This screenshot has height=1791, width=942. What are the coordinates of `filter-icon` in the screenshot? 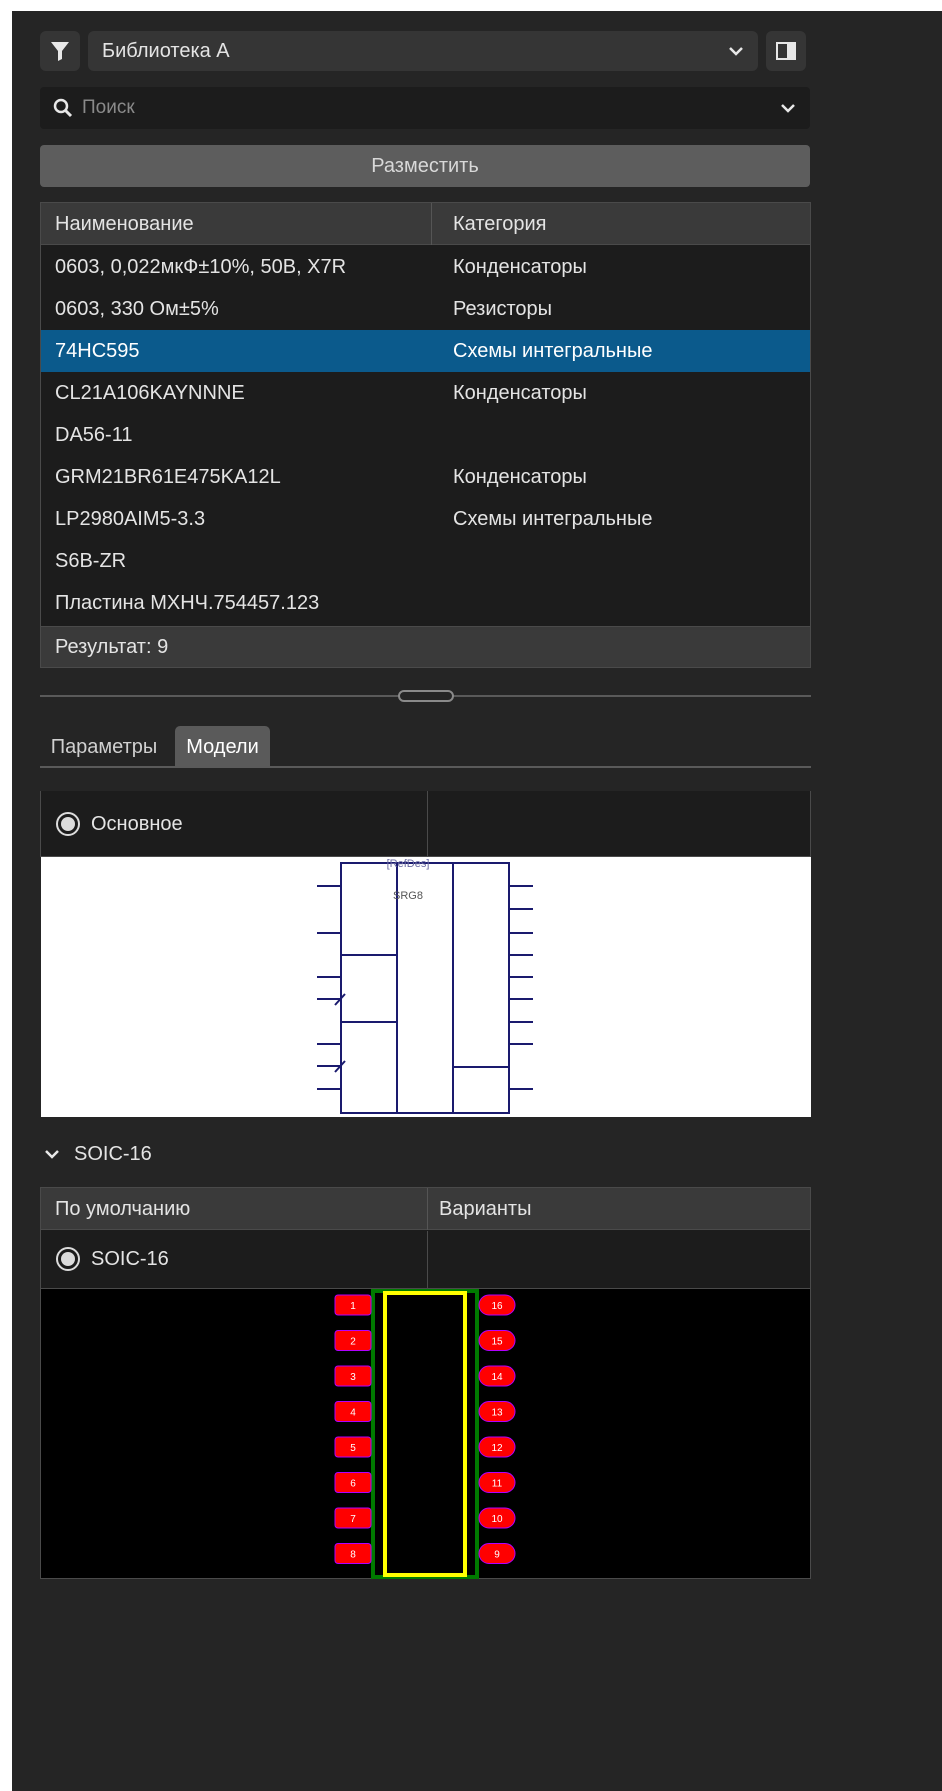 It's located at (60, 51).